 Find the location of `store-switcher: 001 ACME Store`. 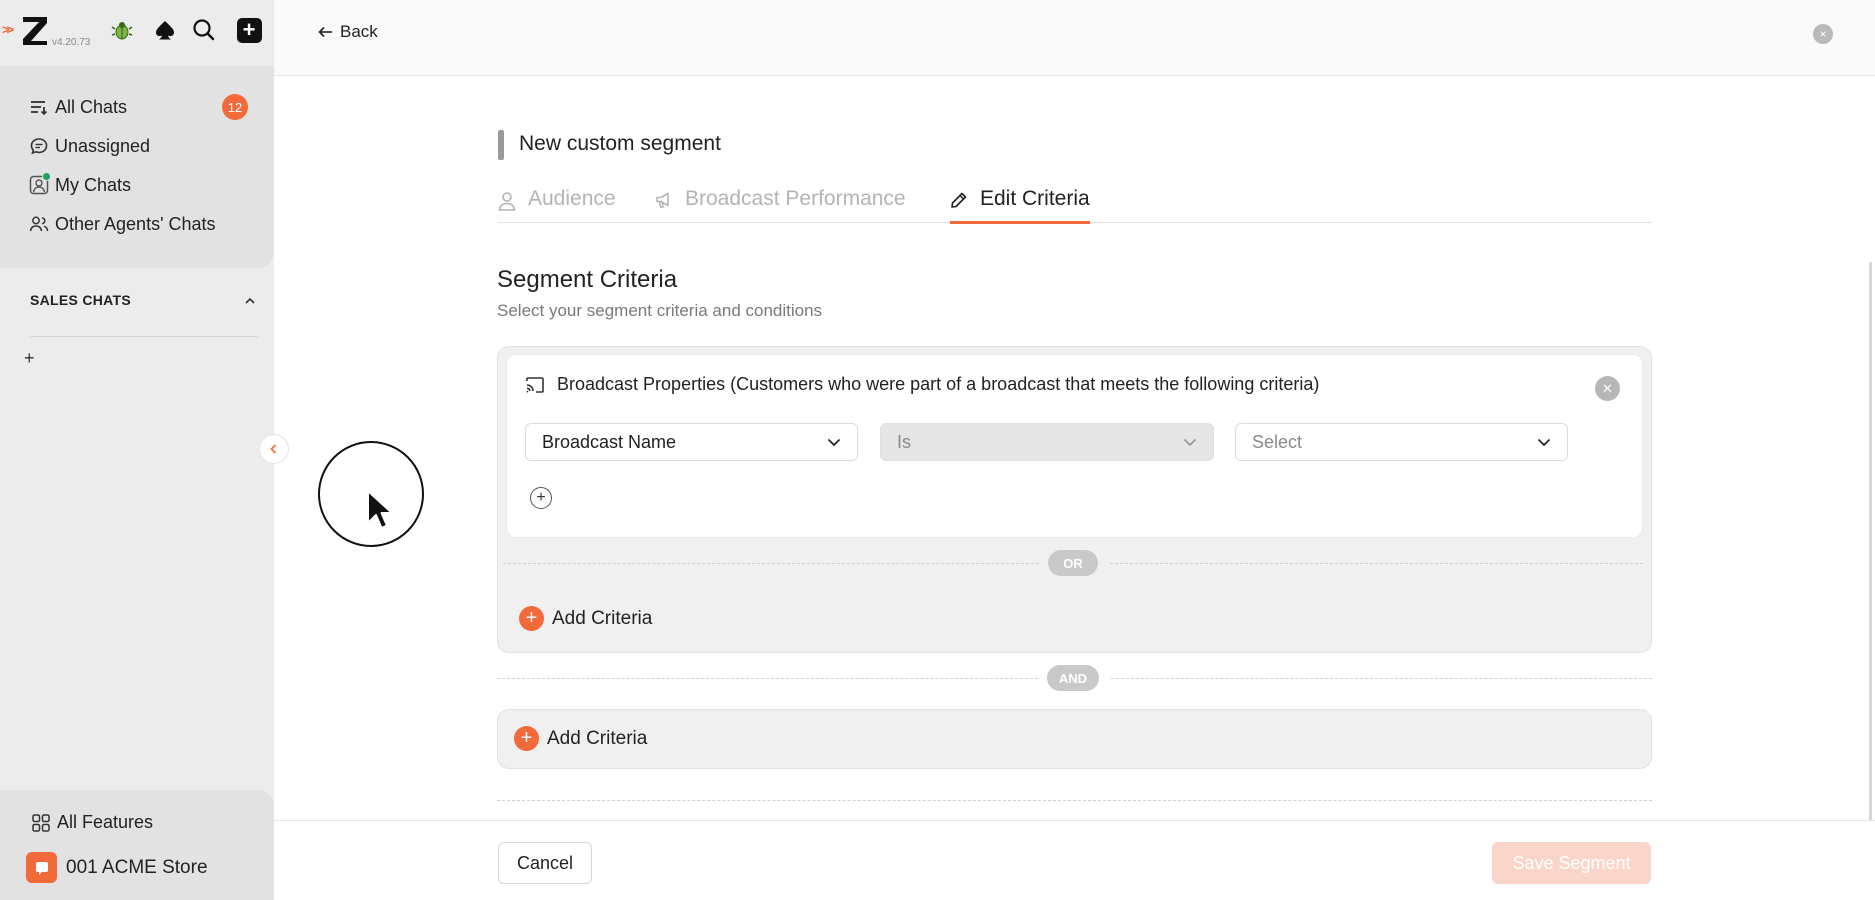

store-switcher: 001 ACME Store is located at coordinates (117, 867).